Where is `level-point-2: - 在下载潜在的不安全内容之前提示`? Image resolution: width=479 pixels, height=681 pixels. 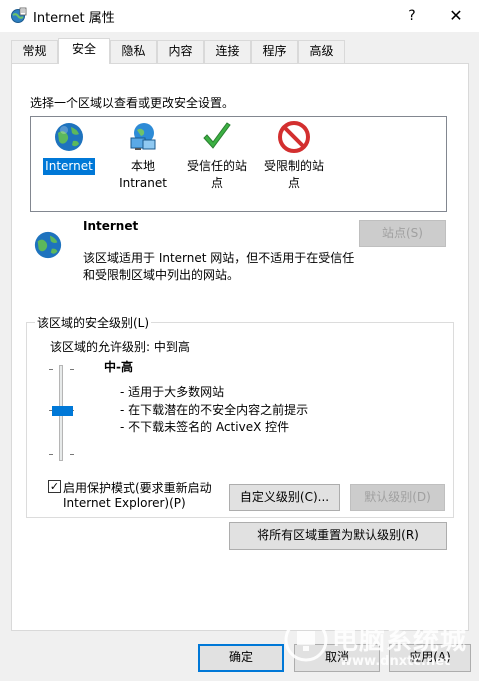
level-point-2: - 在下载潜在的不安全内容之前提示 is located at coordinates (214, 410).